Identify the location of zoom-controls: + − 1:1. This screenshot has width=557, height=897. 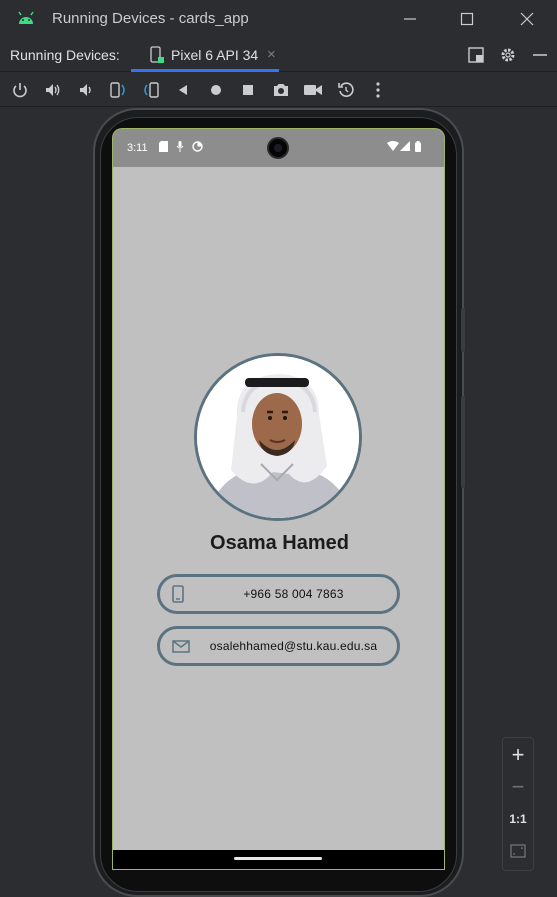
(518, 804).